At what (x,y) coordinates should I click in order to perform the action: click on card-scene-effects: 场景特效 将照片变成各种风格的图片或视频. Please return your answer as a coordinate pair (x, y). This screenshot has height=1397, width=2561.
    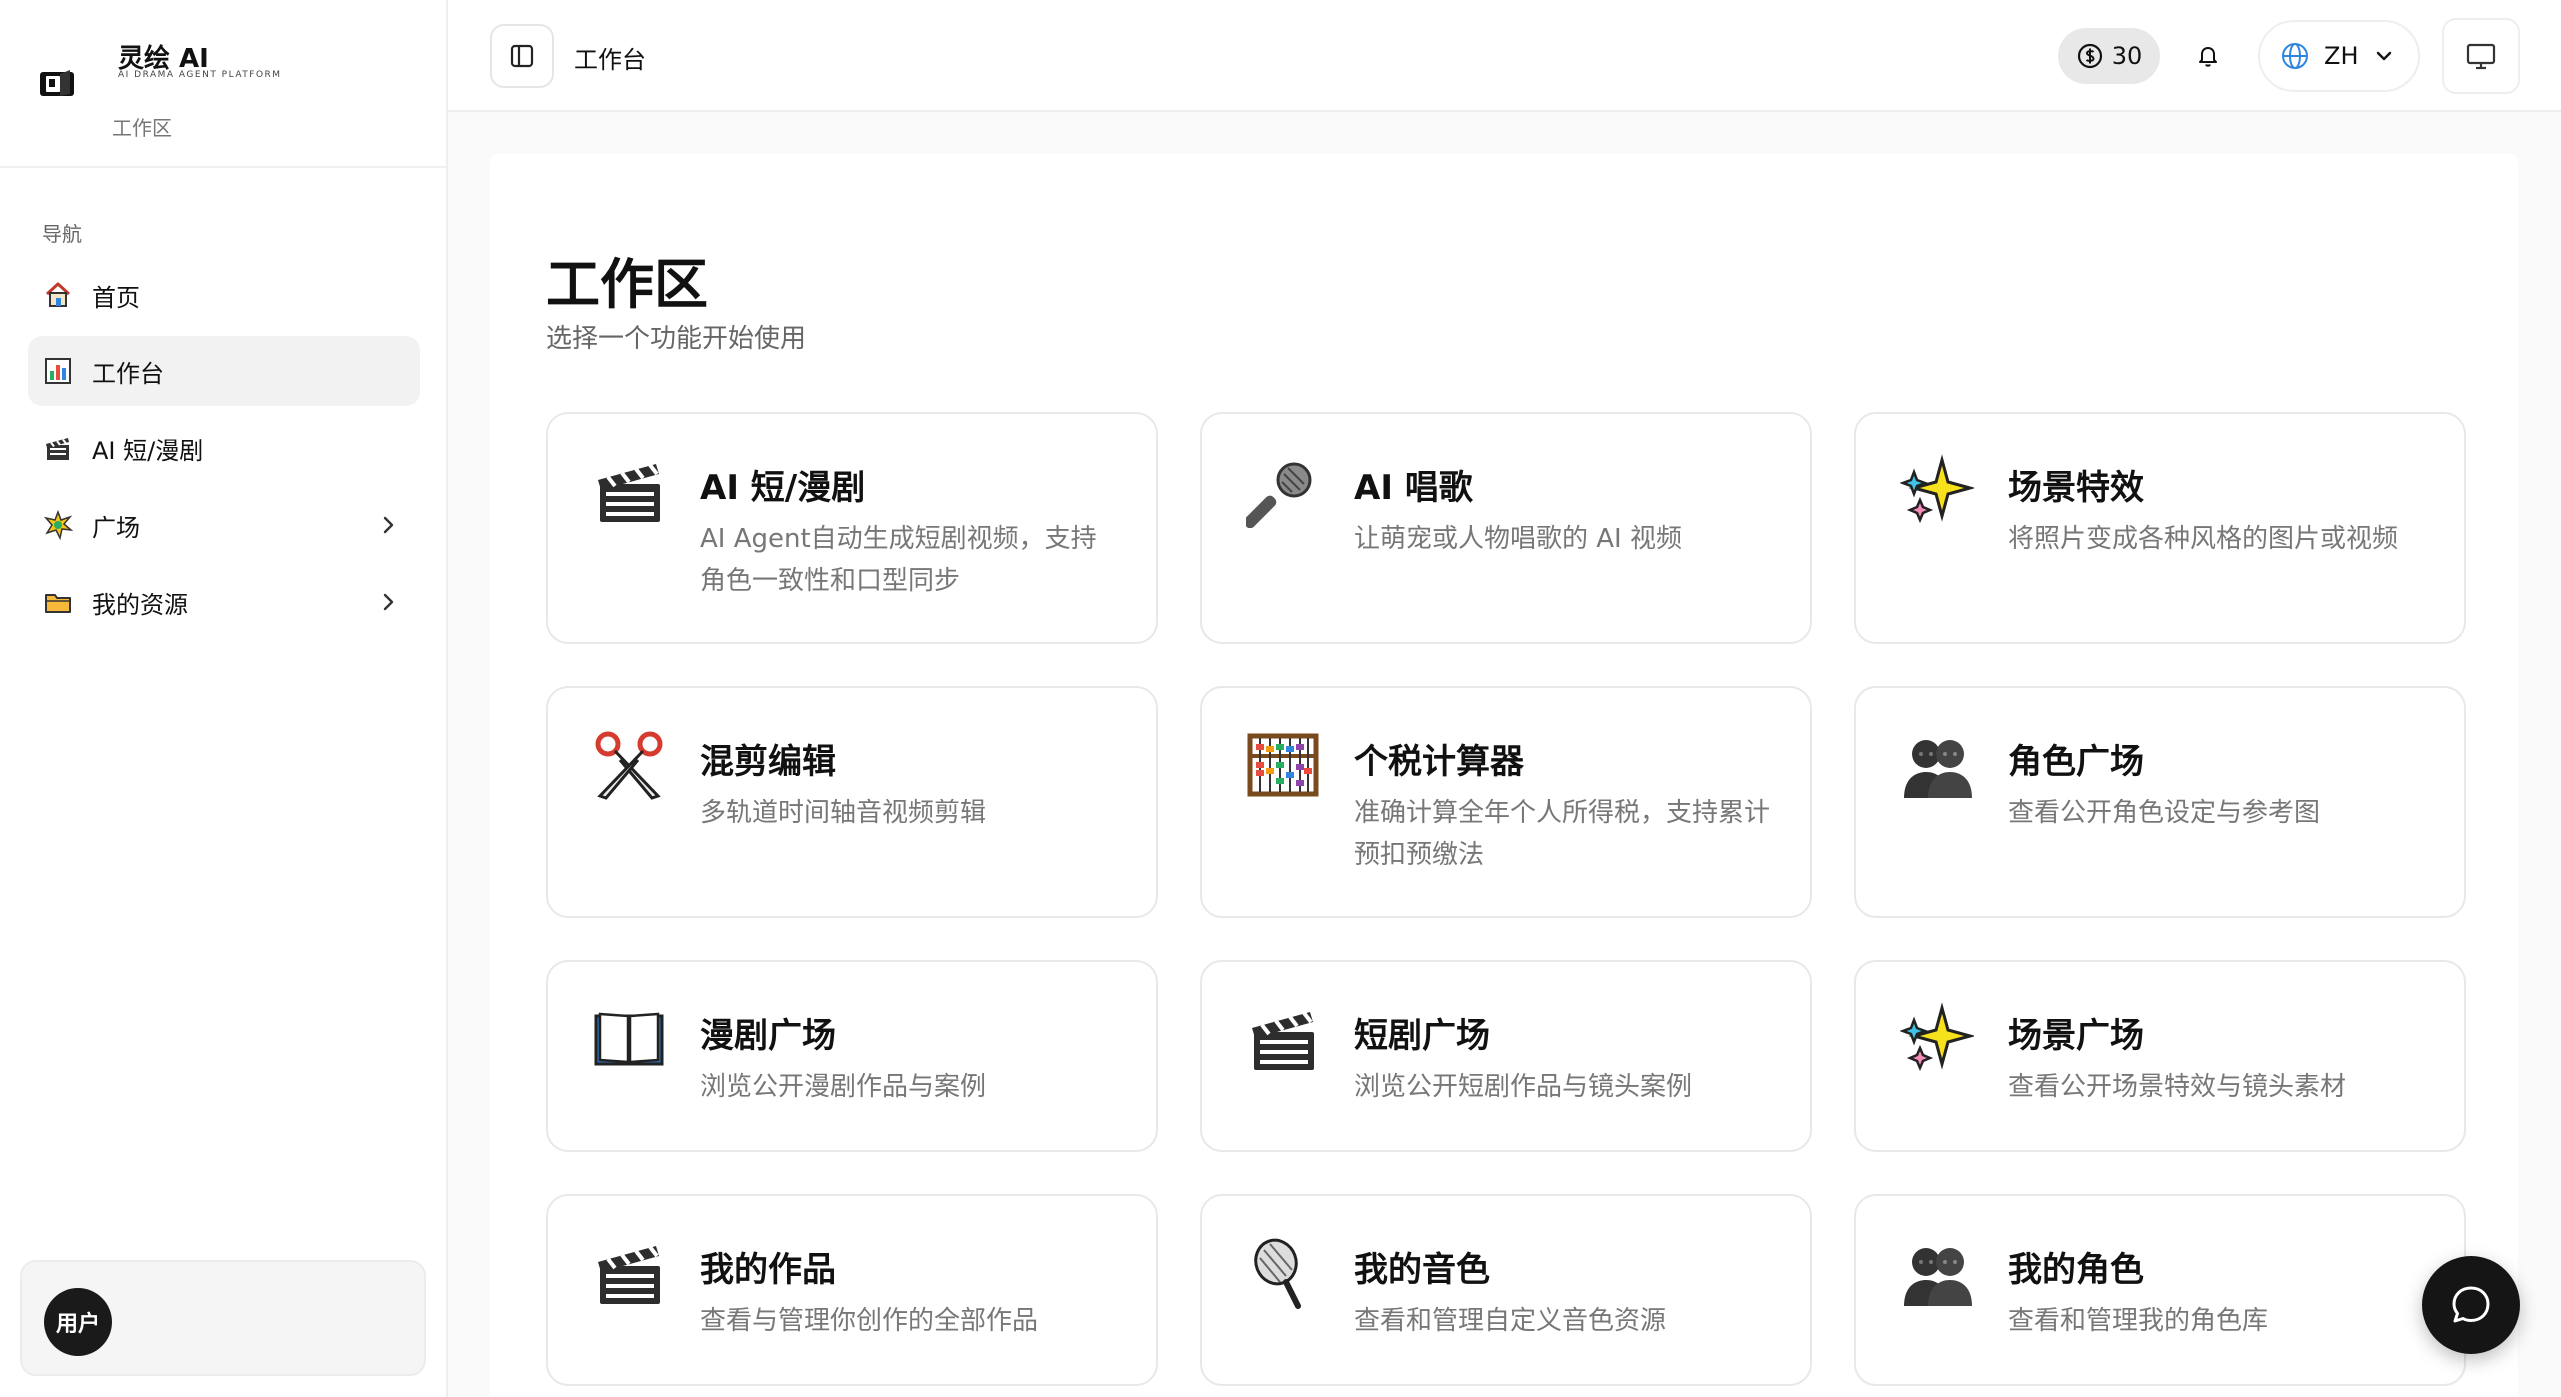
    Looking at the image, I should click on (2160, 528).